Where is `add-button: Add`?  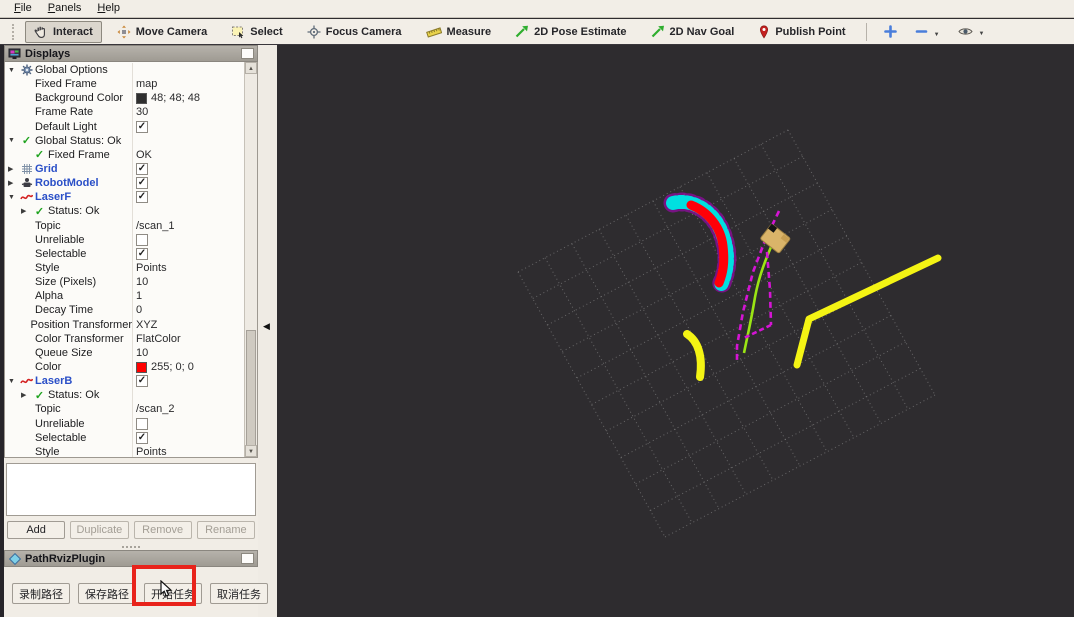 add-button: Add is located at coordinates (36, 530).